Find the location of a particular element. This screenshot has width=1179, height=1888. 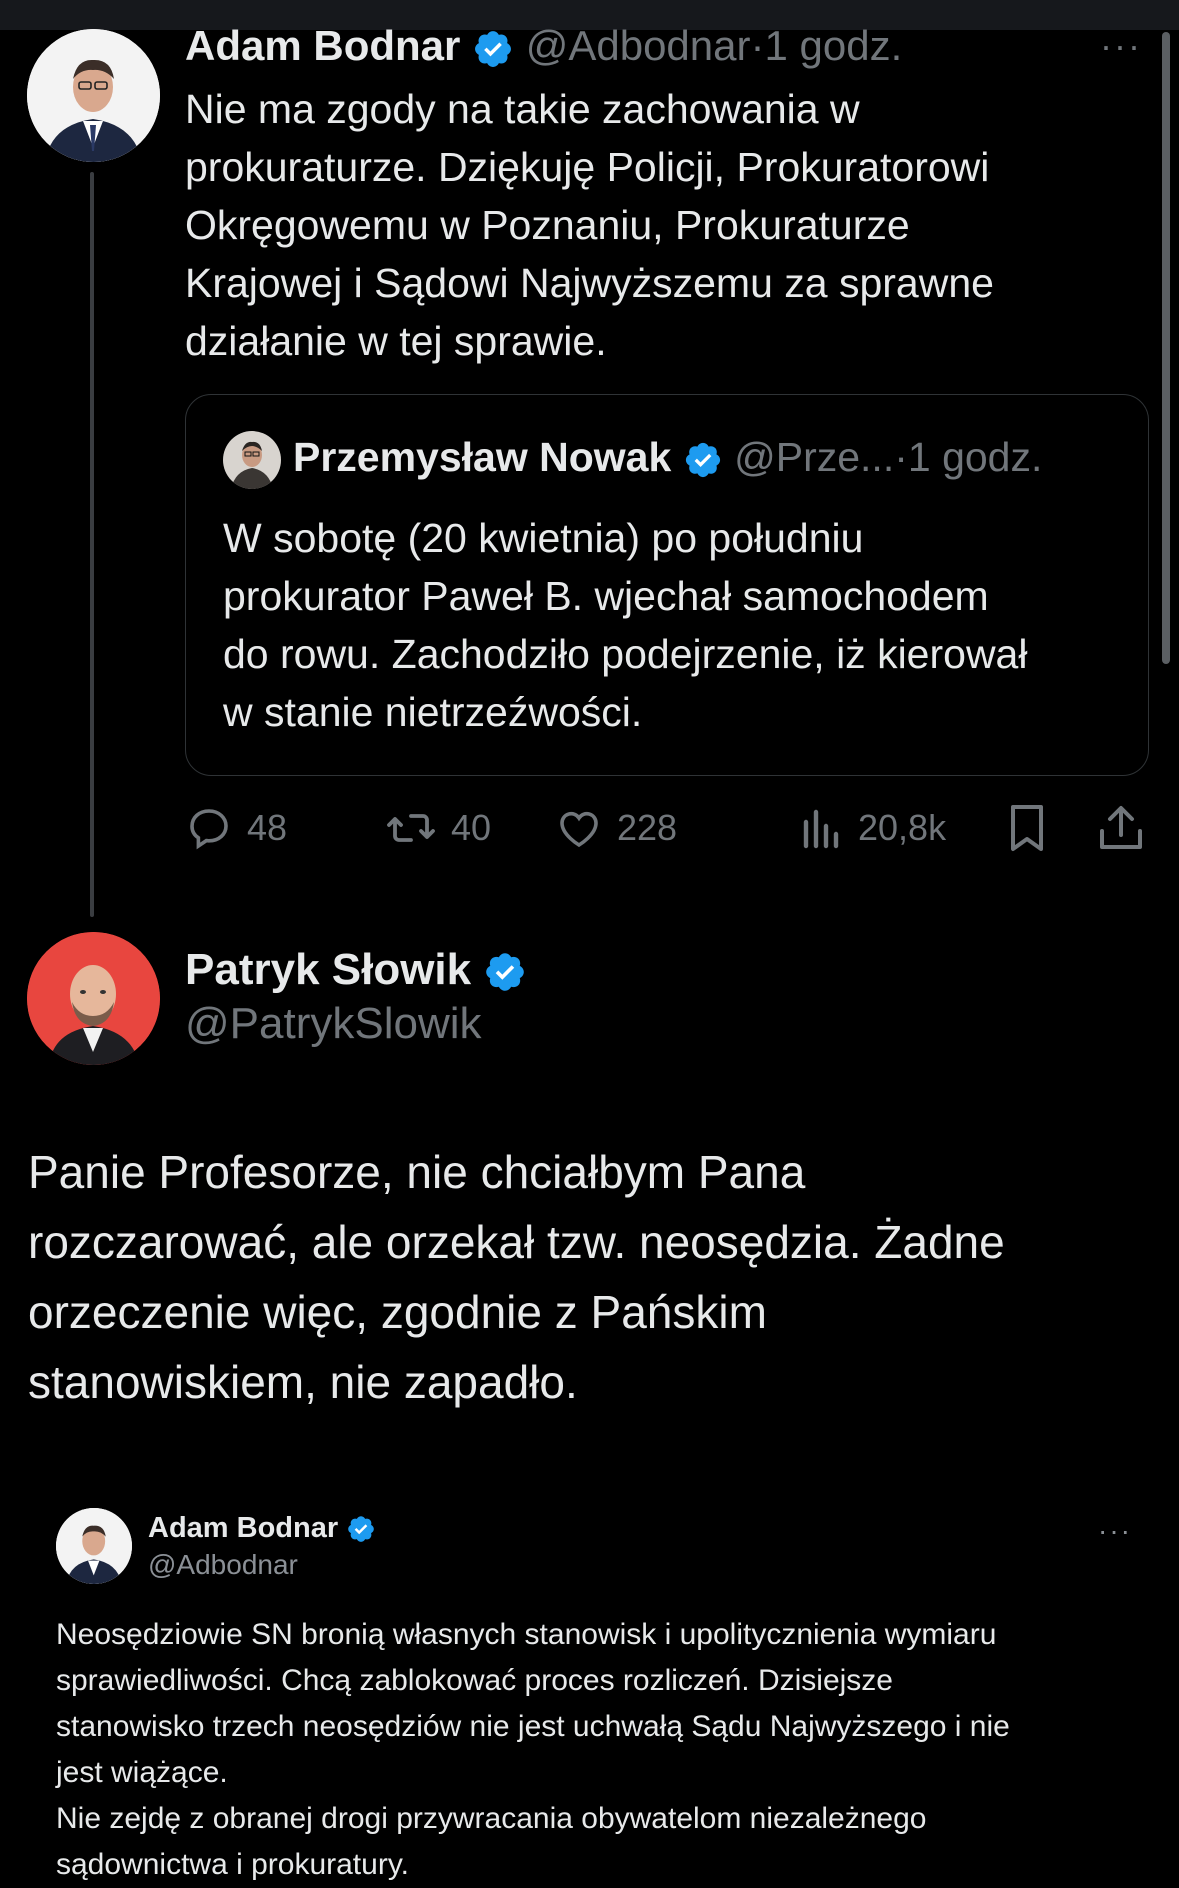

bookmark-icon is located at coordinates (1027, 828).